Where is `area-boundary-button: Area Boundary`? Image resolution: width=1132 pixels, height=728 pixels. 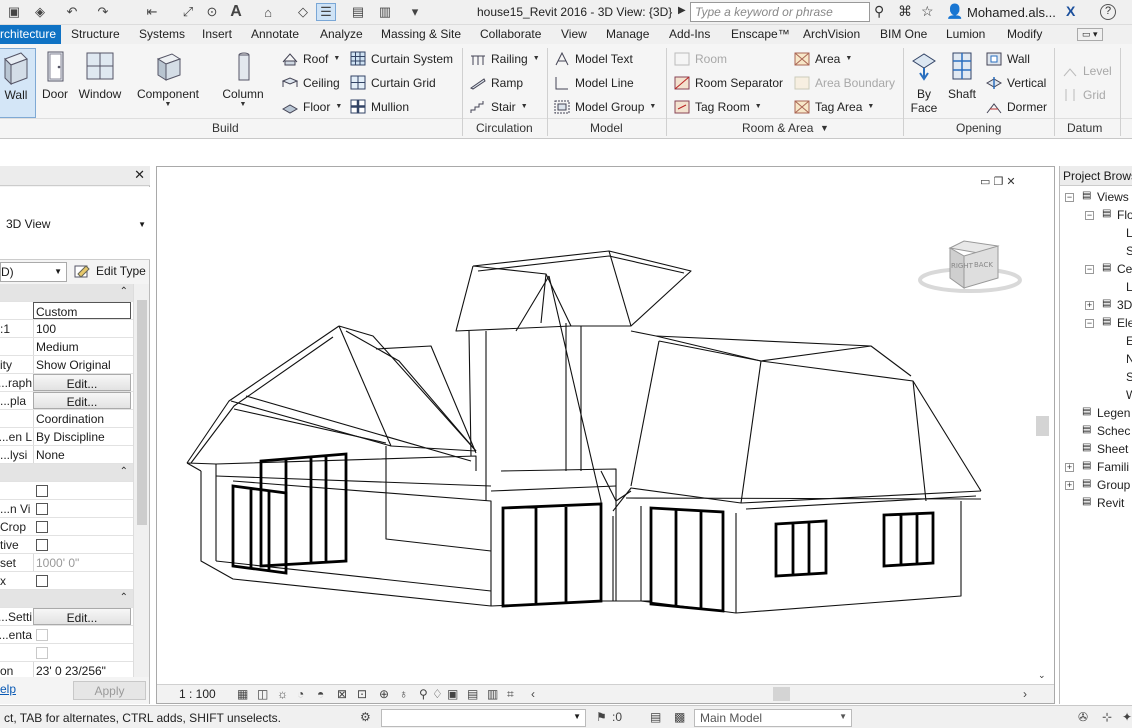 area-boundary-button: Area Boundary is located at coordinates (844, 82).